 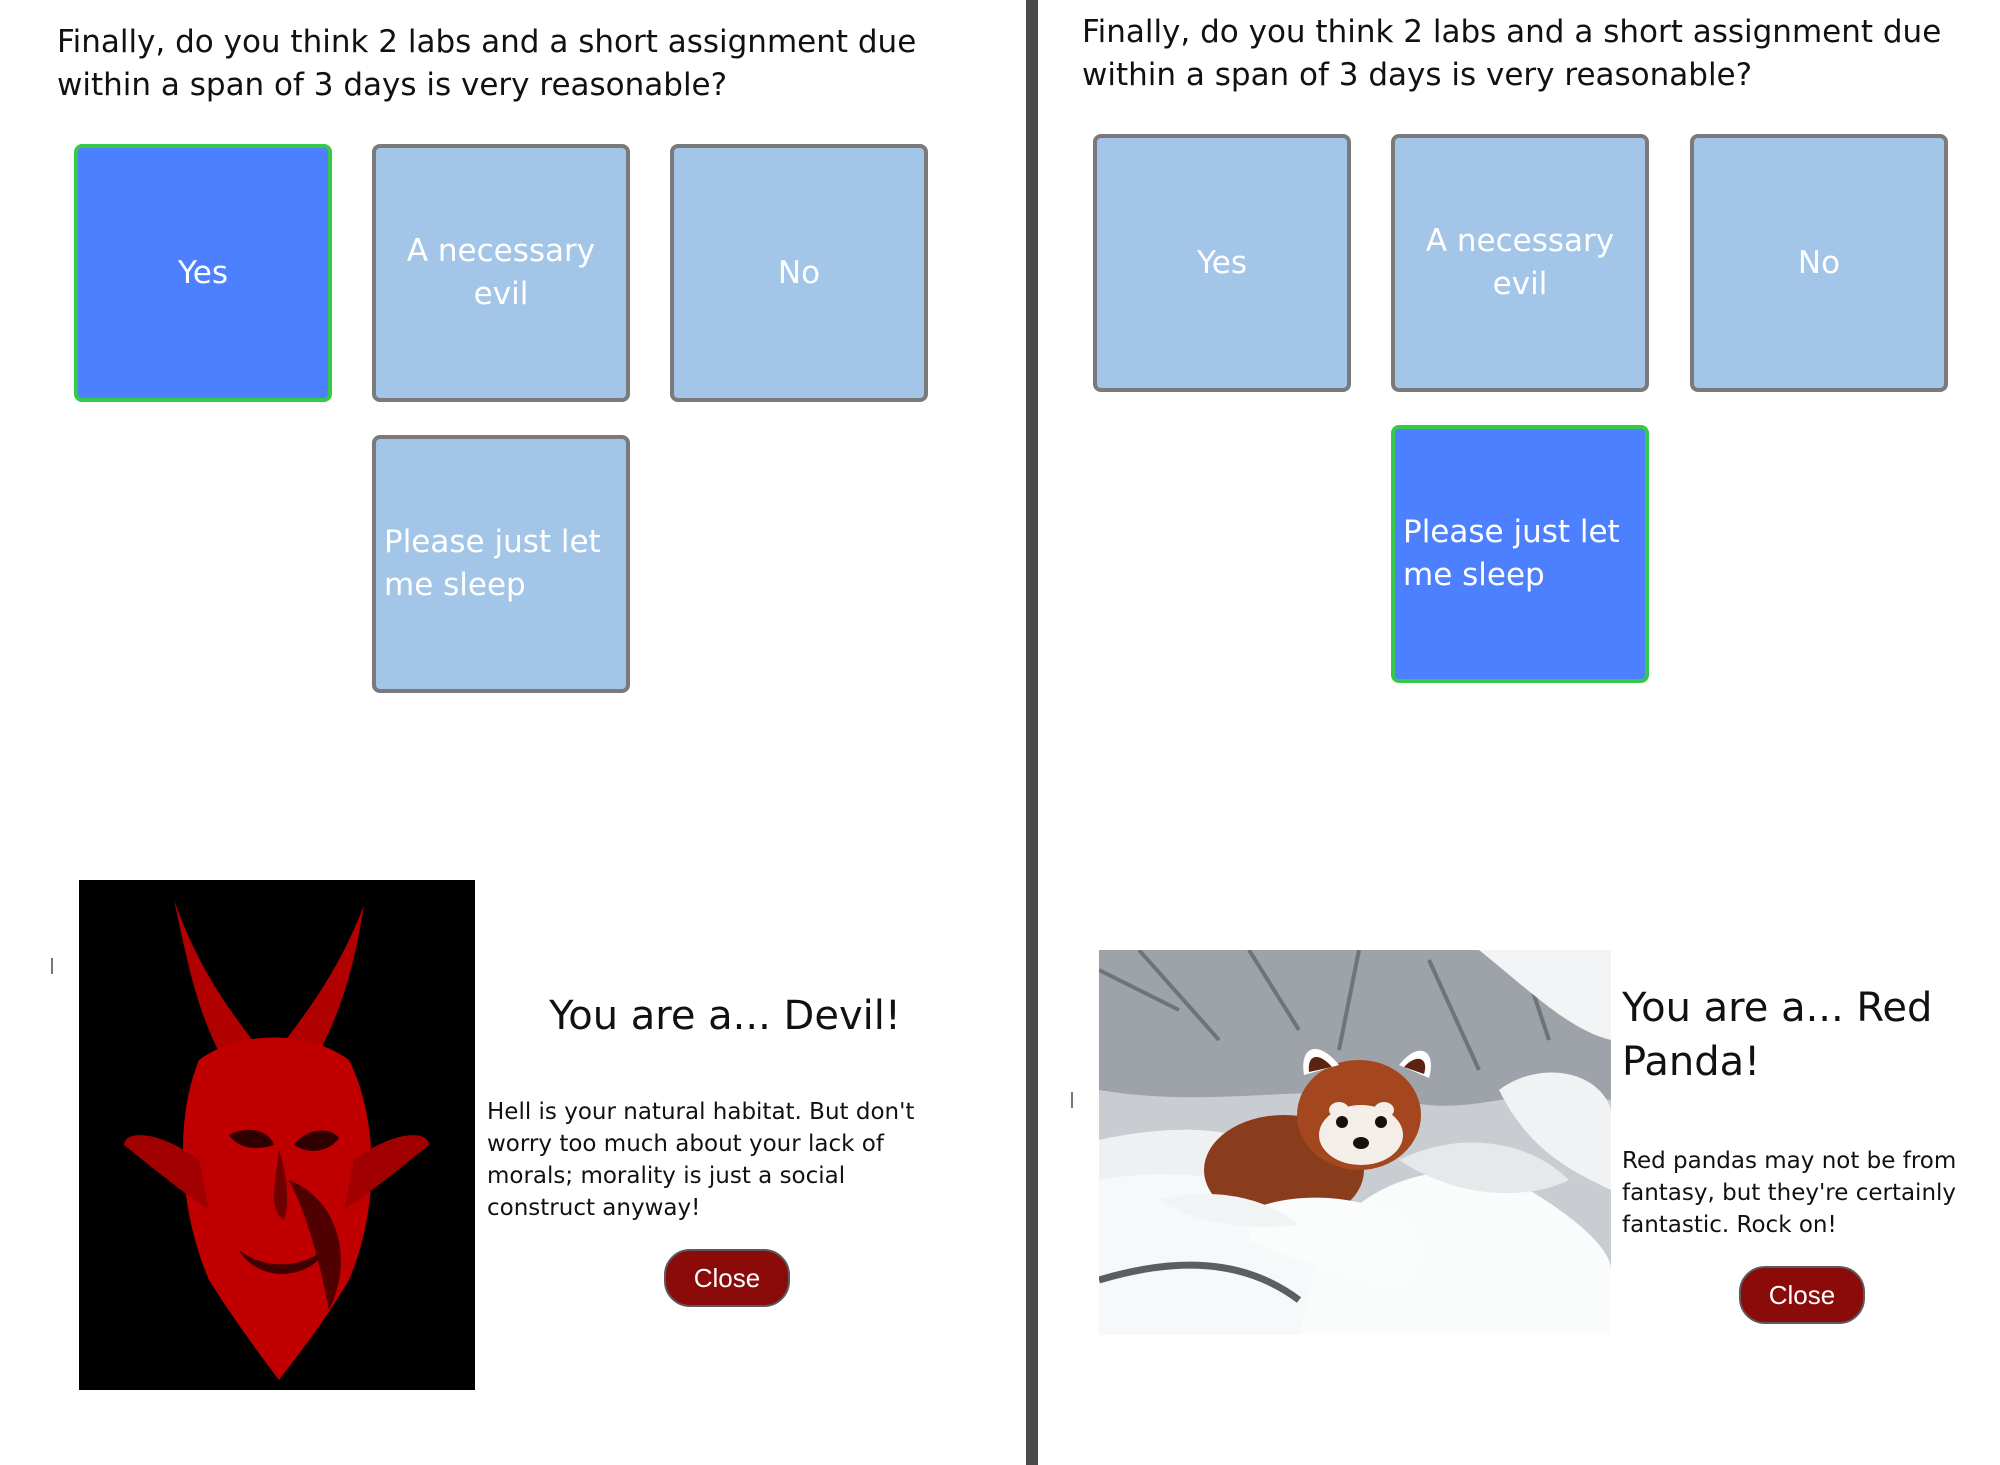 What do you see at coordinates (725, 1016) in the screenshot?
I see `result-title: You are a... Devil!` at bounding box center [725, 1016].